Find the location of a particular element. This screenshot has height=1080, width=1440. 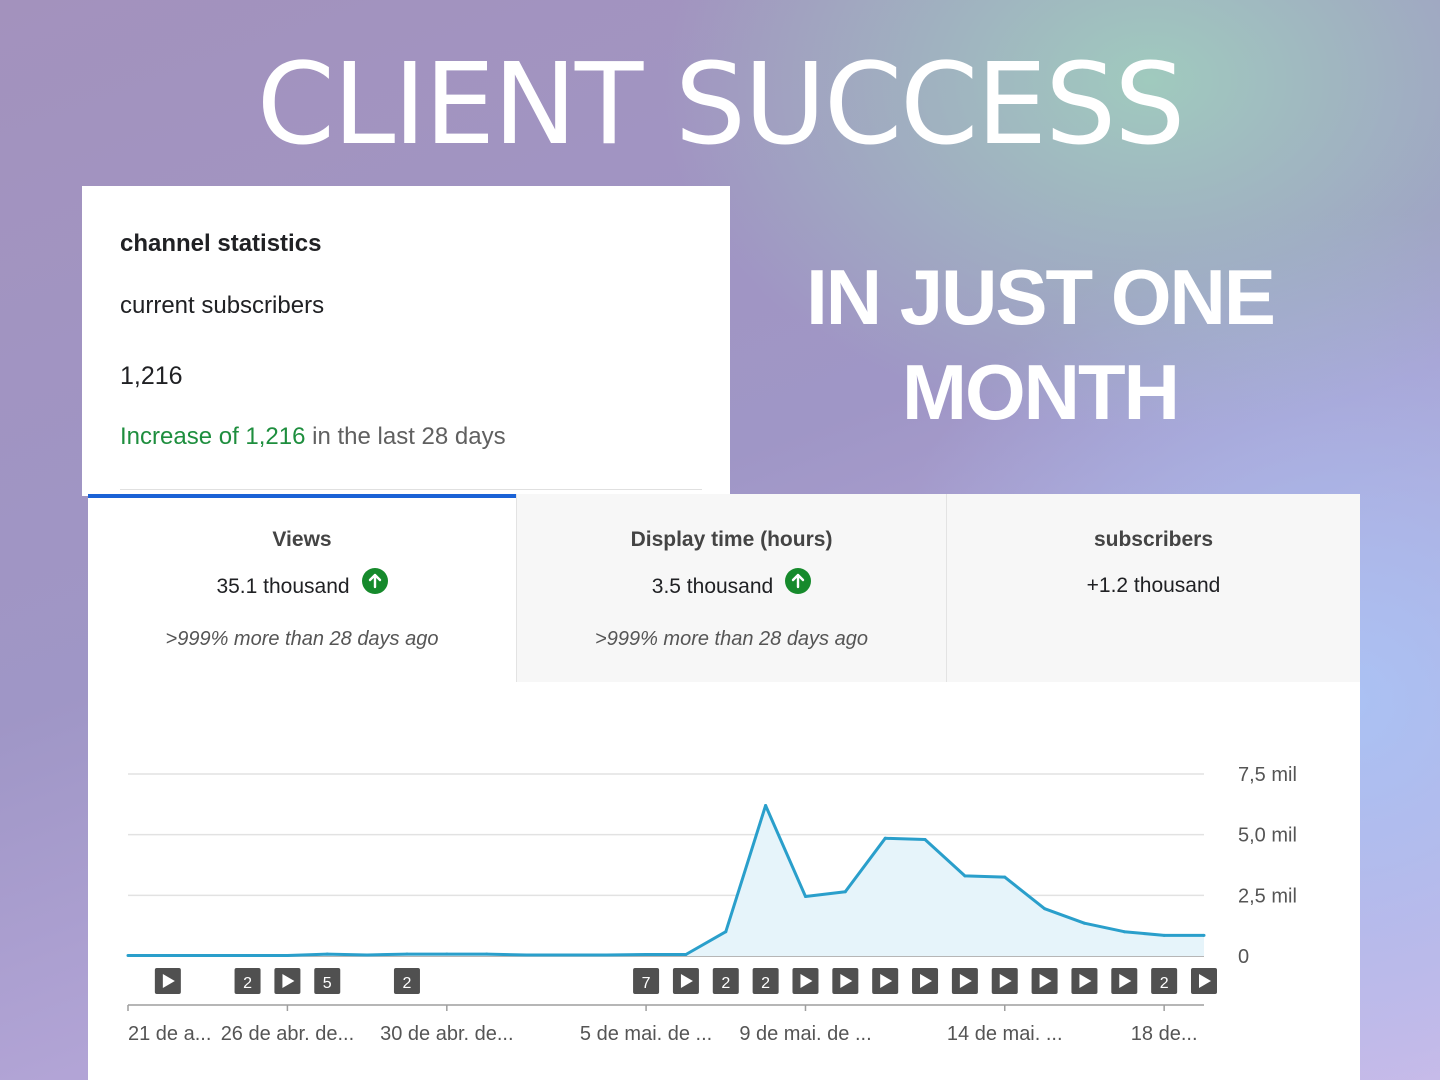

tab-subscribers: subscribers +1.2 thousand is located at coordinates (1153, 588).